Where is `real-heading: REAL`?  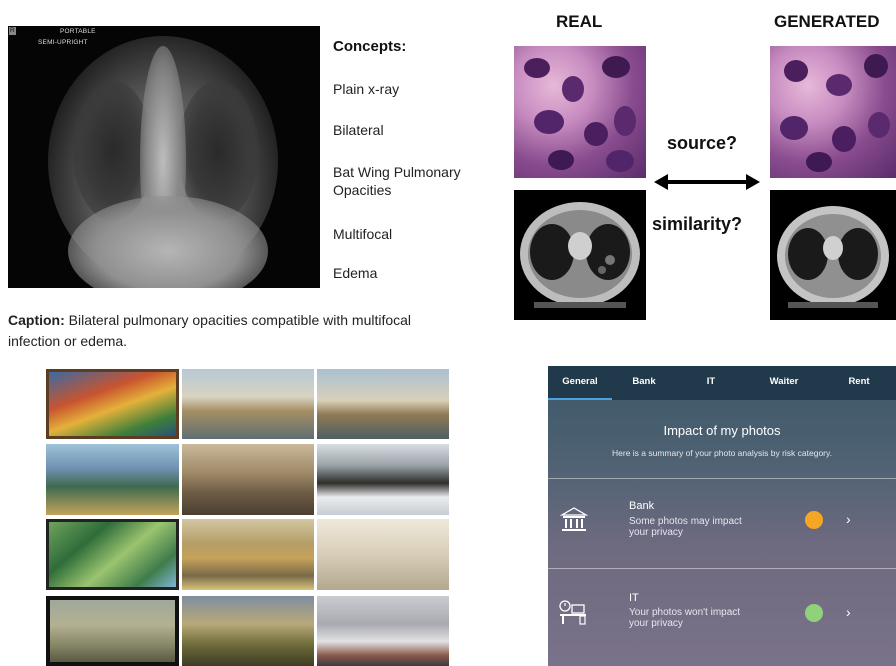 real-heading: REAL is located at coordinates (579, 21).